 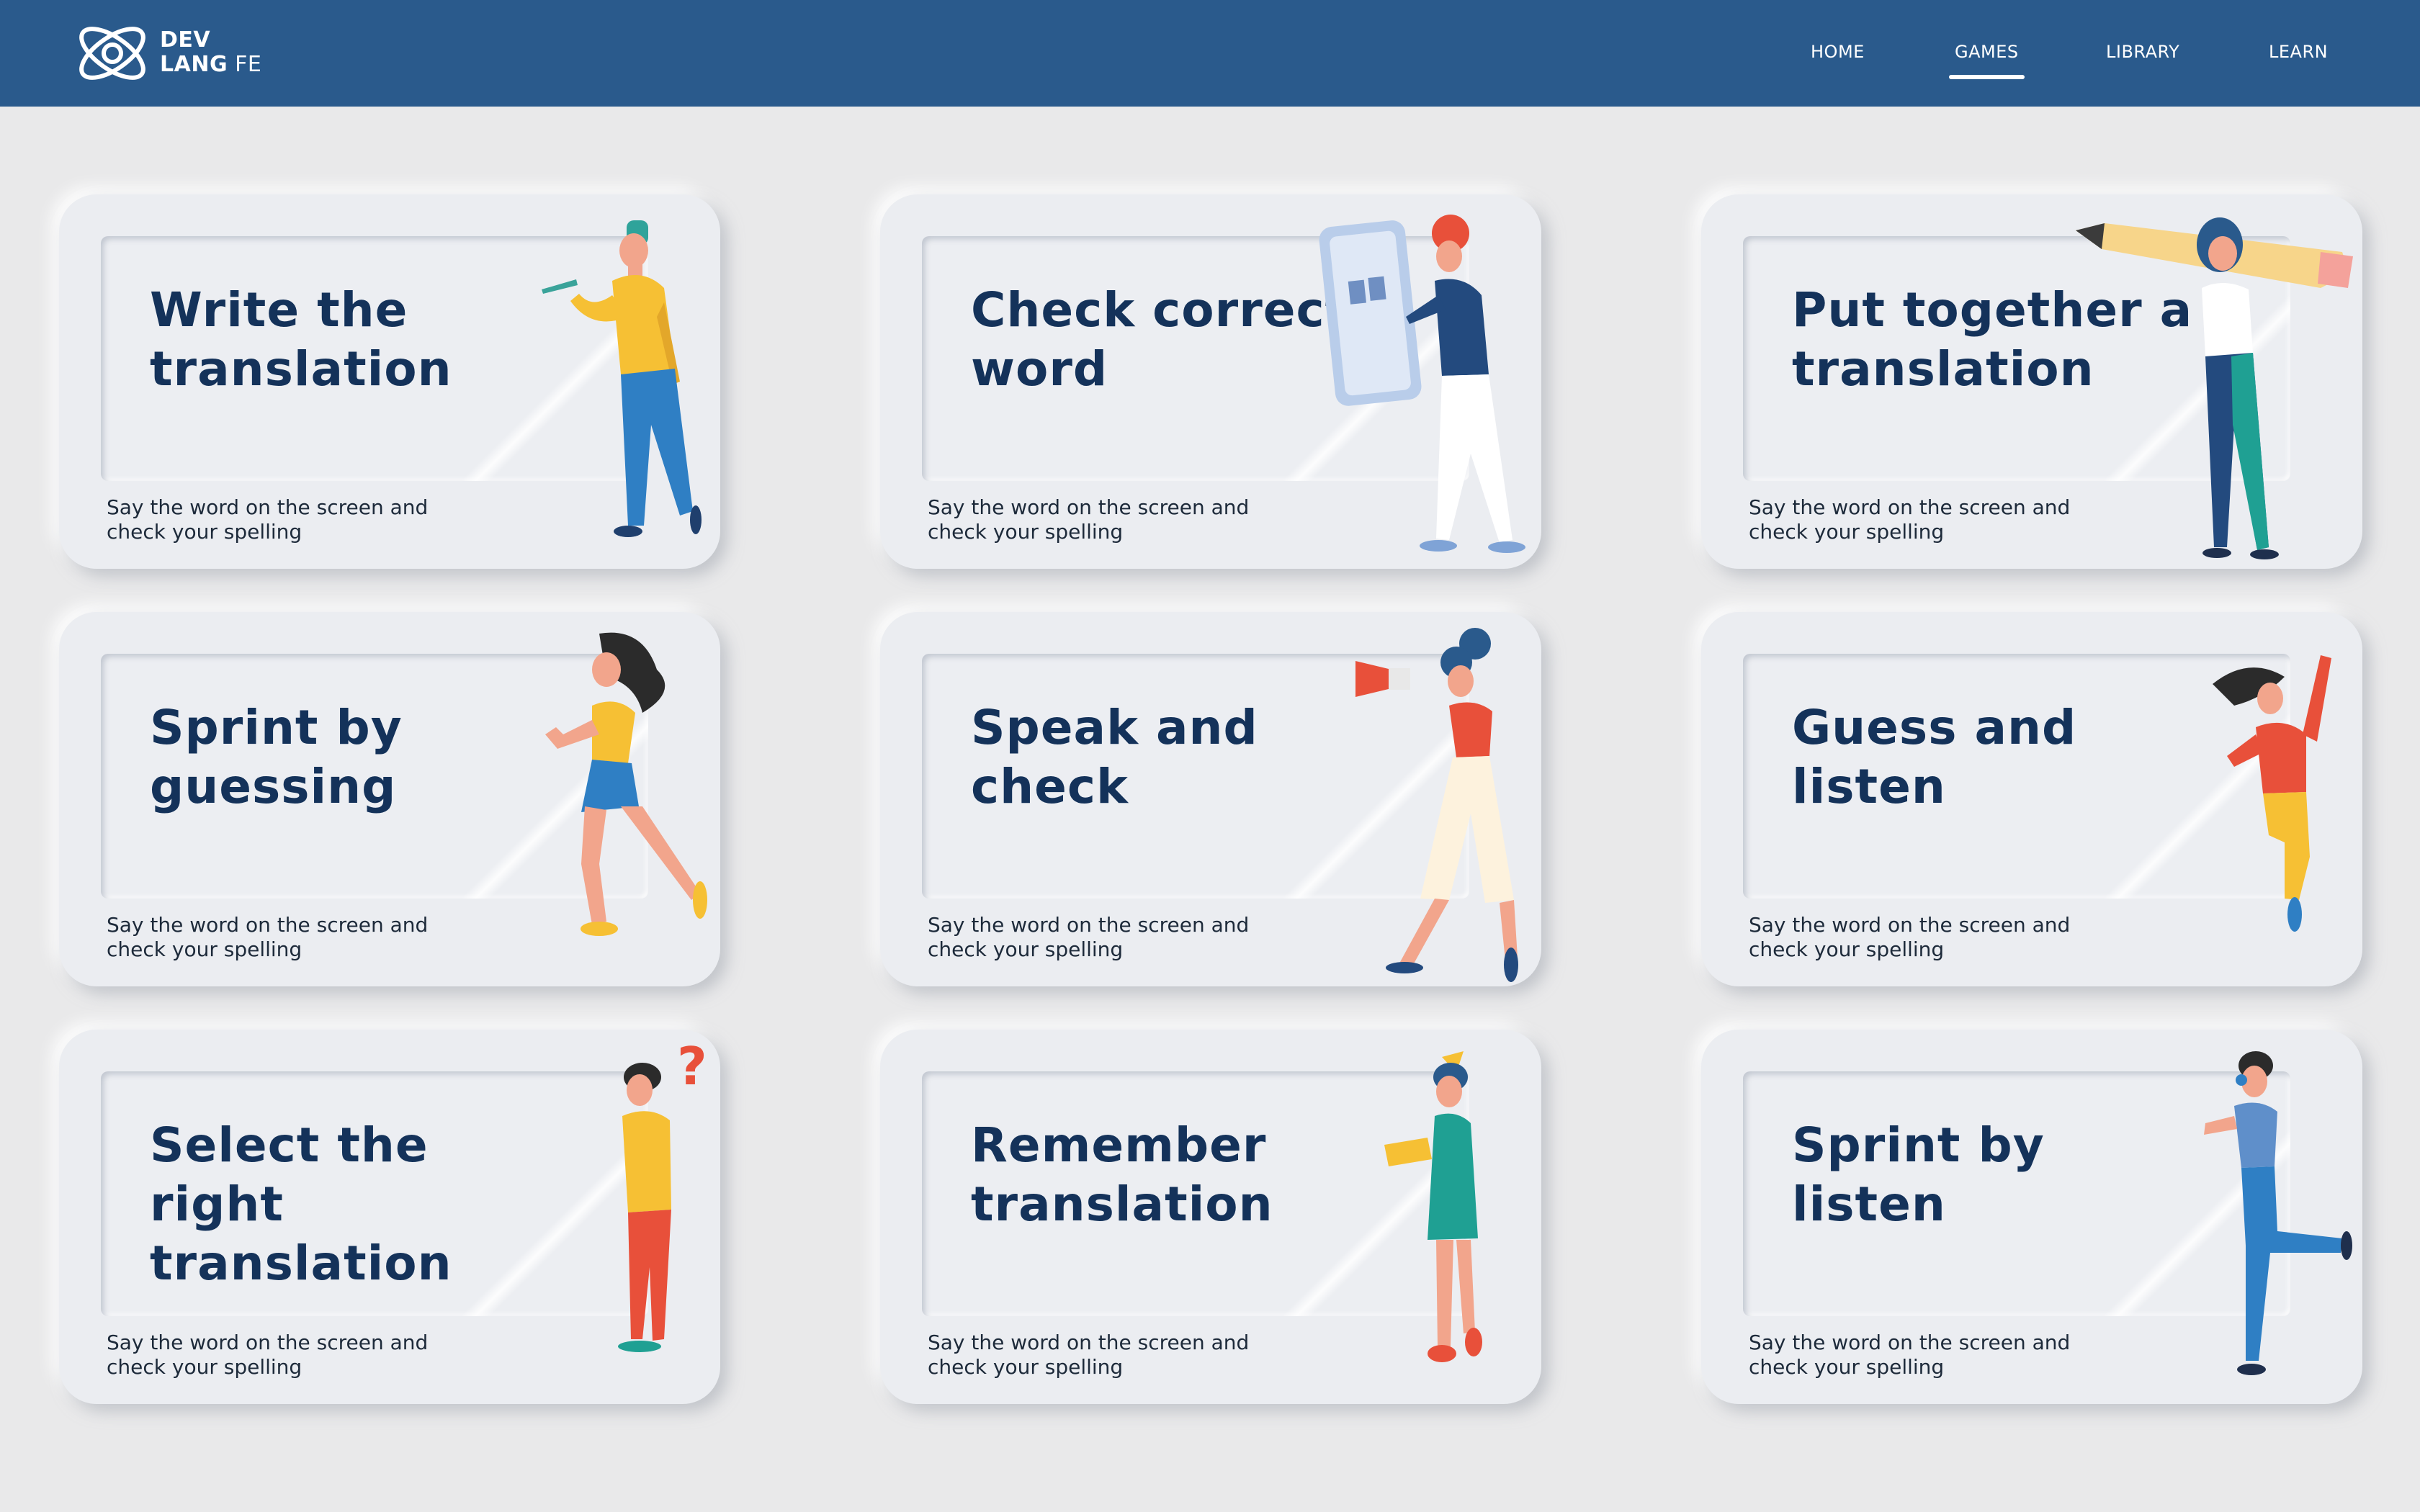 What do you see at coordinates (301, 1204) in the screenshot?
I see `card-title: Select the right translation` at bounding box center [301, 1204].